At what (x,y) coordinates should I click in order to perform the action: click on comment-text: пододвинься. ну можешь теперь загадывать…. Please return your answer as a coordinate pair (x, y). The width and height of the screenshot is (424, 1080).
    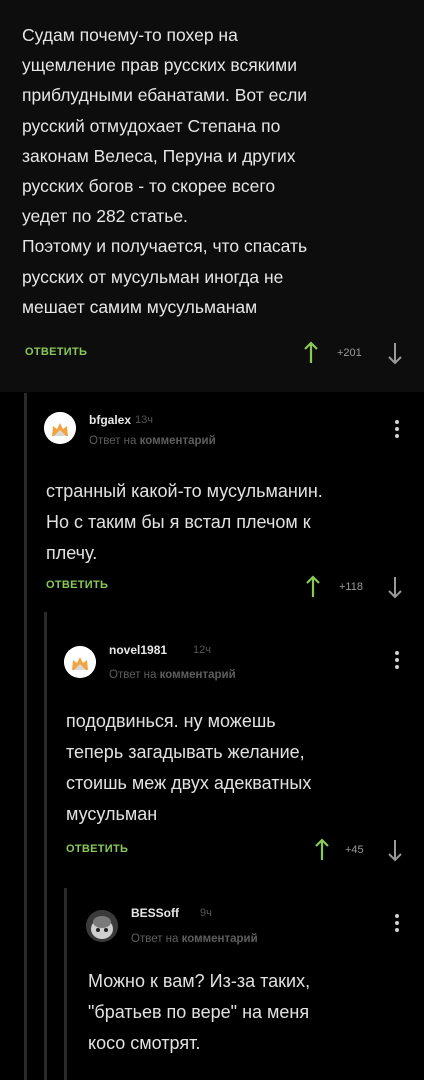
    Looking at the image, I should click on (189, 767).